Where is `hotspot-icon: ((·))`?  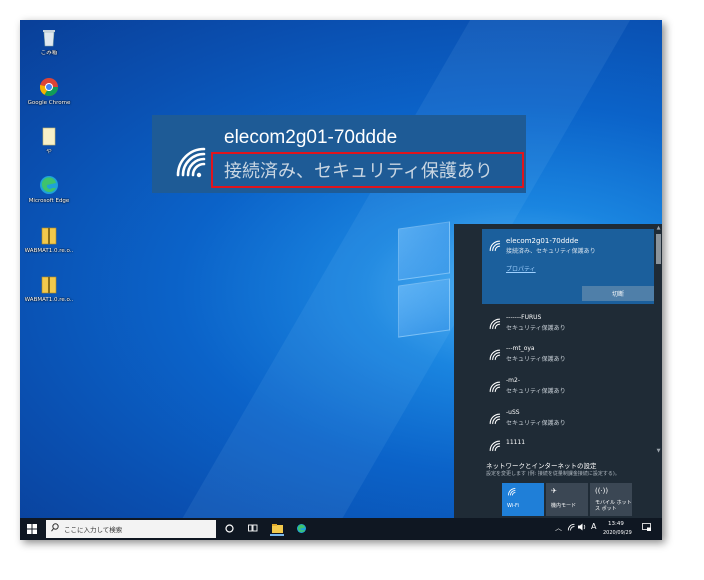 hotspot-icon: ((·)) is located at coordinates (602, 491).